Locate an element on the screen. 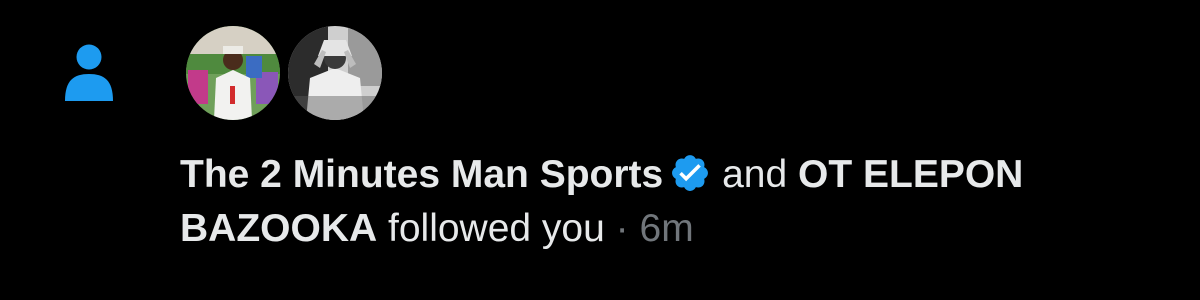 The height and width of the screenshot is (300, 1200). avatar-2-minutes-man-sports is located at coordinates (233, 73).